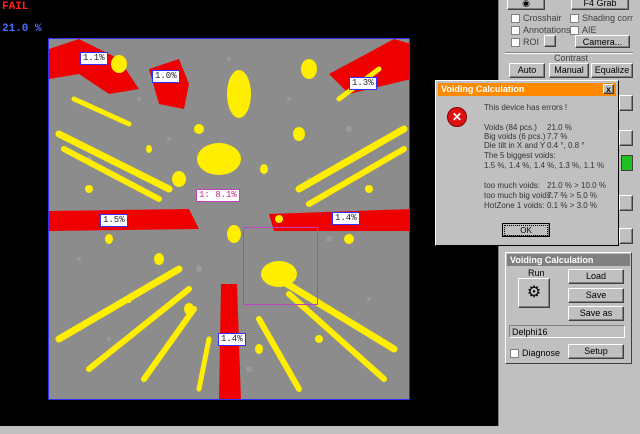 Image resolution: width=640 pixels, height=434 pixels. I want to click on status-indicator, so click(627, 163).